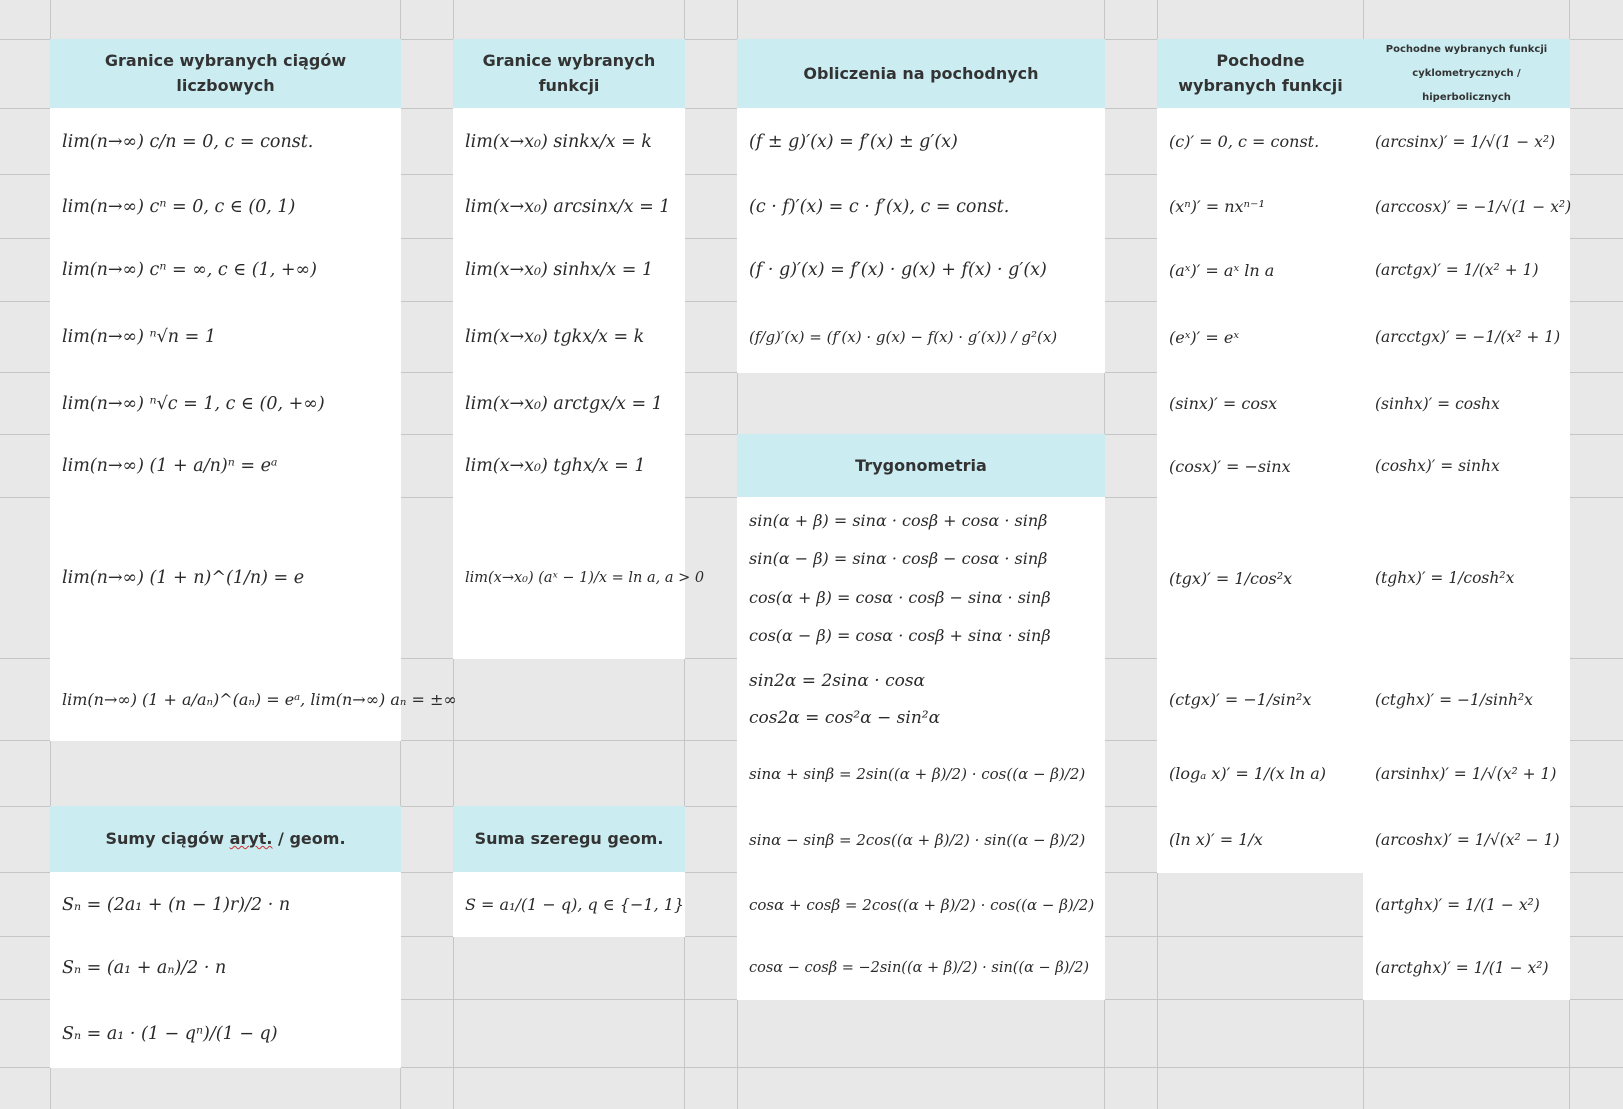  I want to click on header-label: Sumy ciągów aryt. / geom., so click(225, 839).